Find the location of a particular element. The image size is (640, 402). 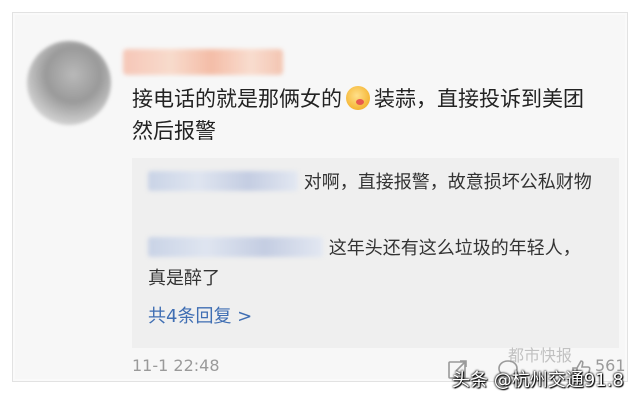

reply-text: 对啊，直接报警，故意损坏公私财物 is located at coordinates (447, 182).